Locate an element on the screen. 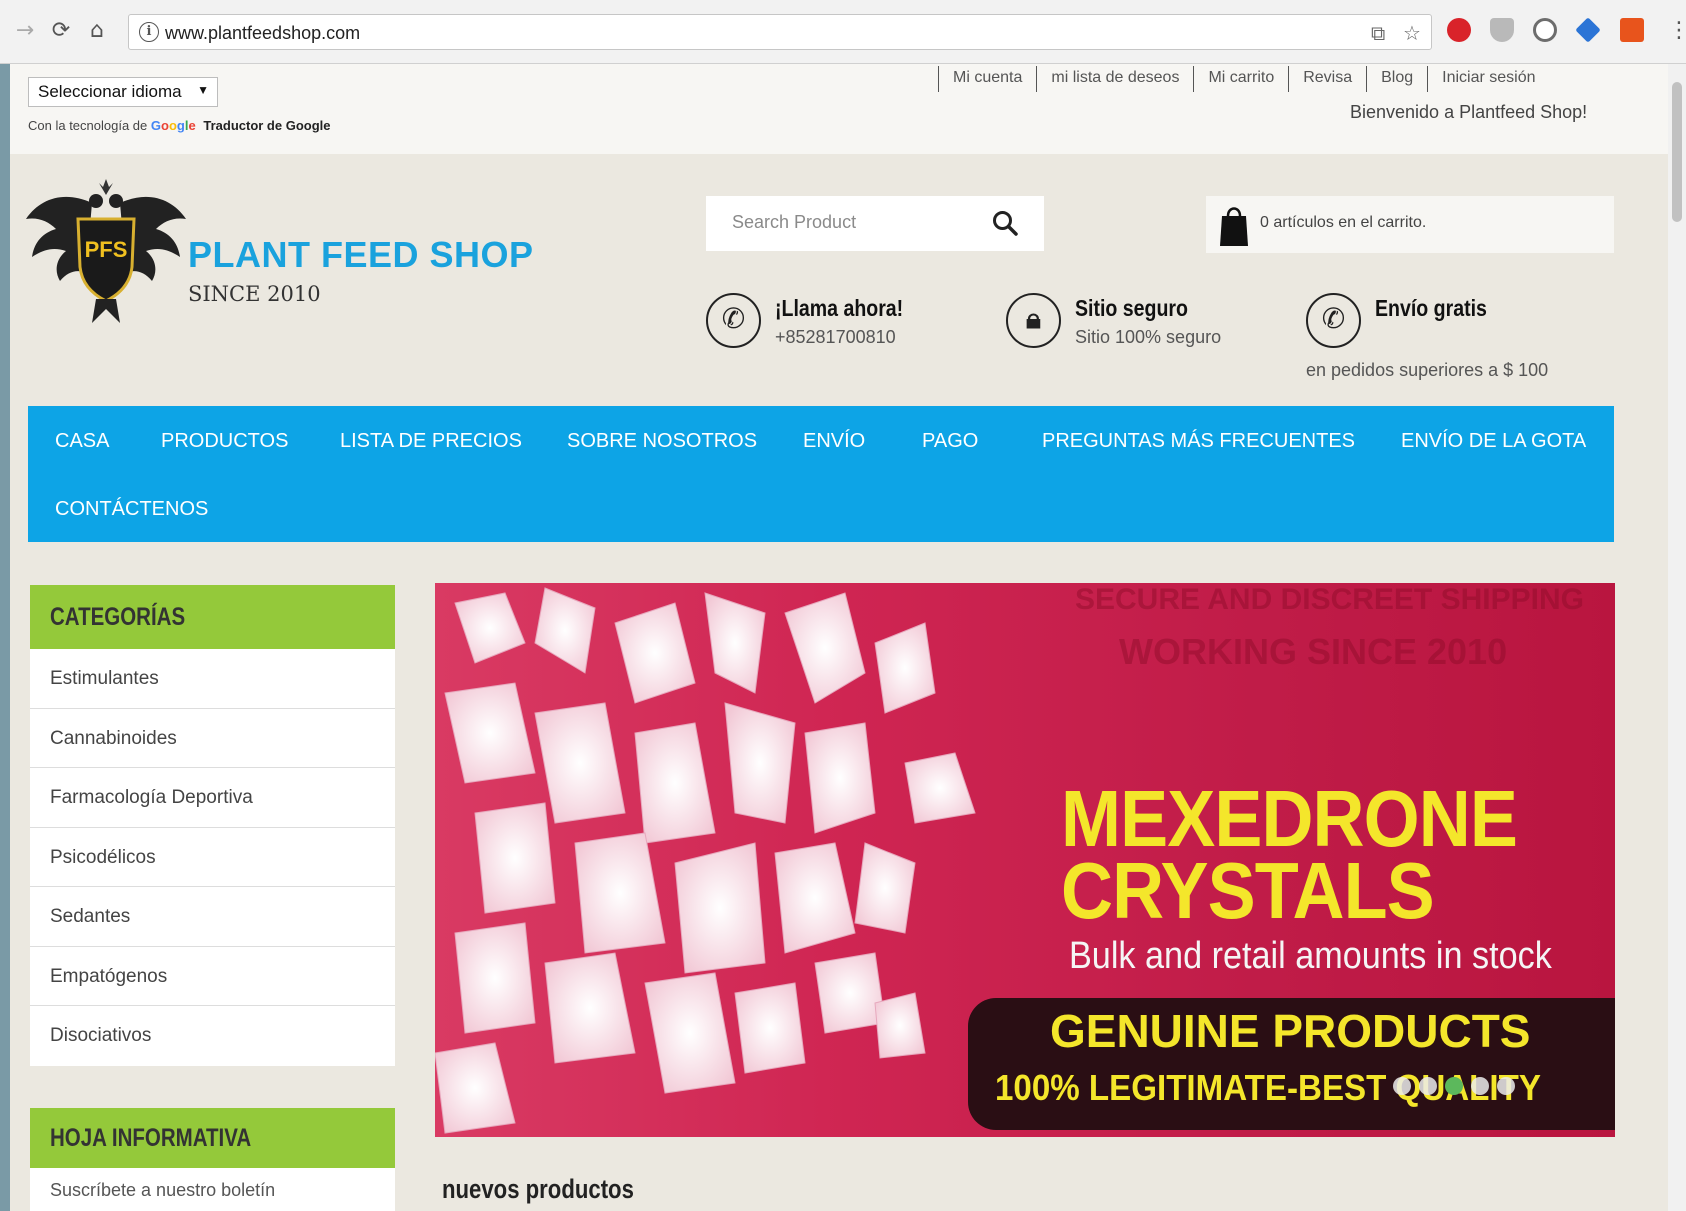  nav-item-products: PRODUCTOS is located at coordinates (224, 441).